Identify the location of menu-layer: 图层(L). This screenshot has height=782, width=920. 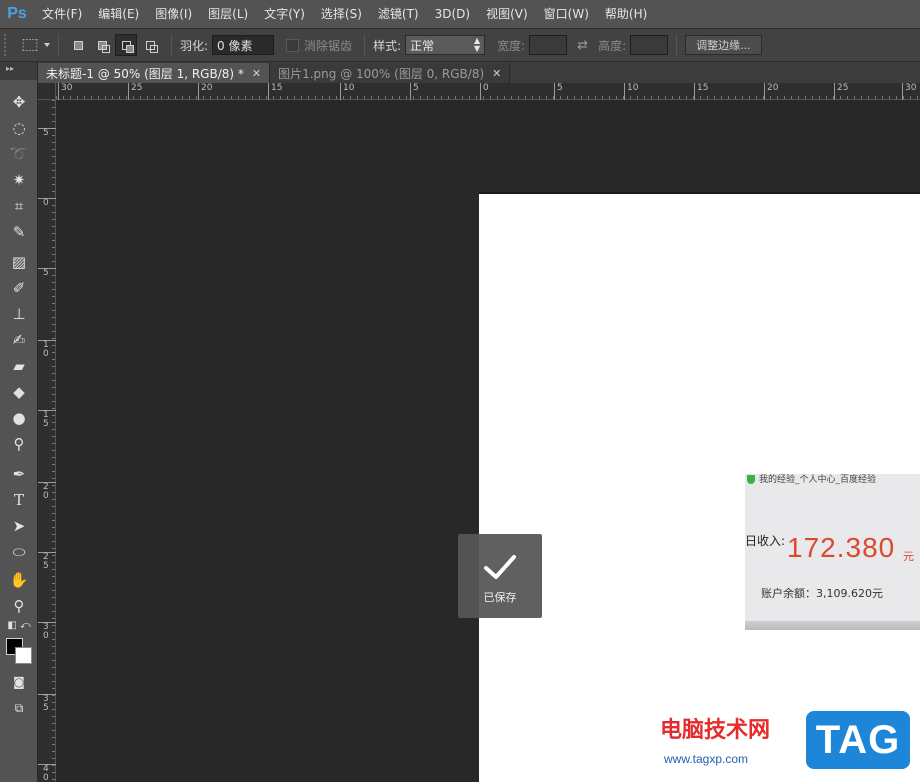
(228, 14).